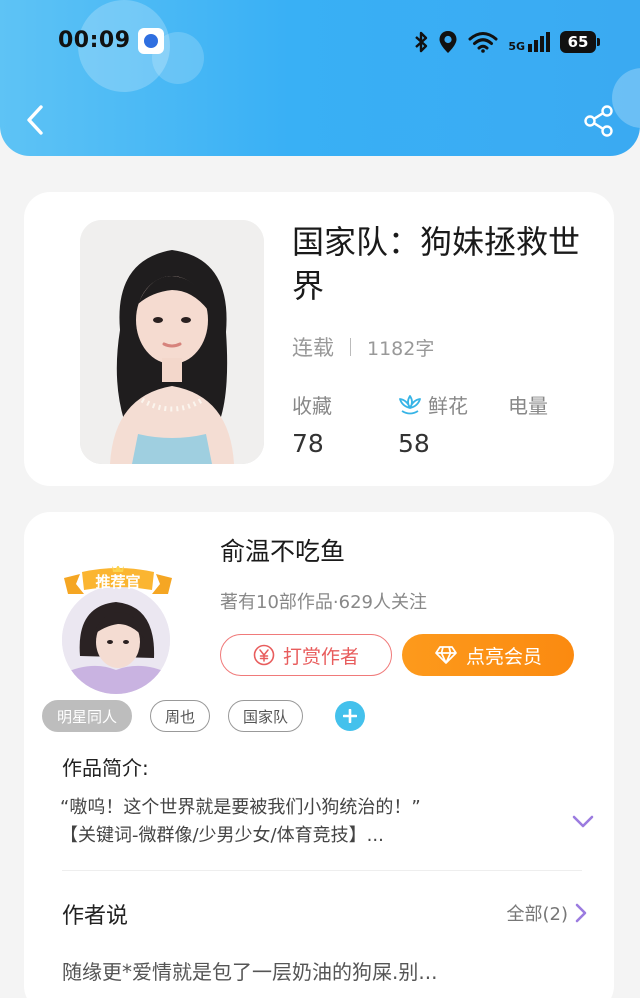 The image size is (640, 998). Describe the element at coordinates (95, 916) in the screenshot. I see `author-says-heading: 作者说` at that location.